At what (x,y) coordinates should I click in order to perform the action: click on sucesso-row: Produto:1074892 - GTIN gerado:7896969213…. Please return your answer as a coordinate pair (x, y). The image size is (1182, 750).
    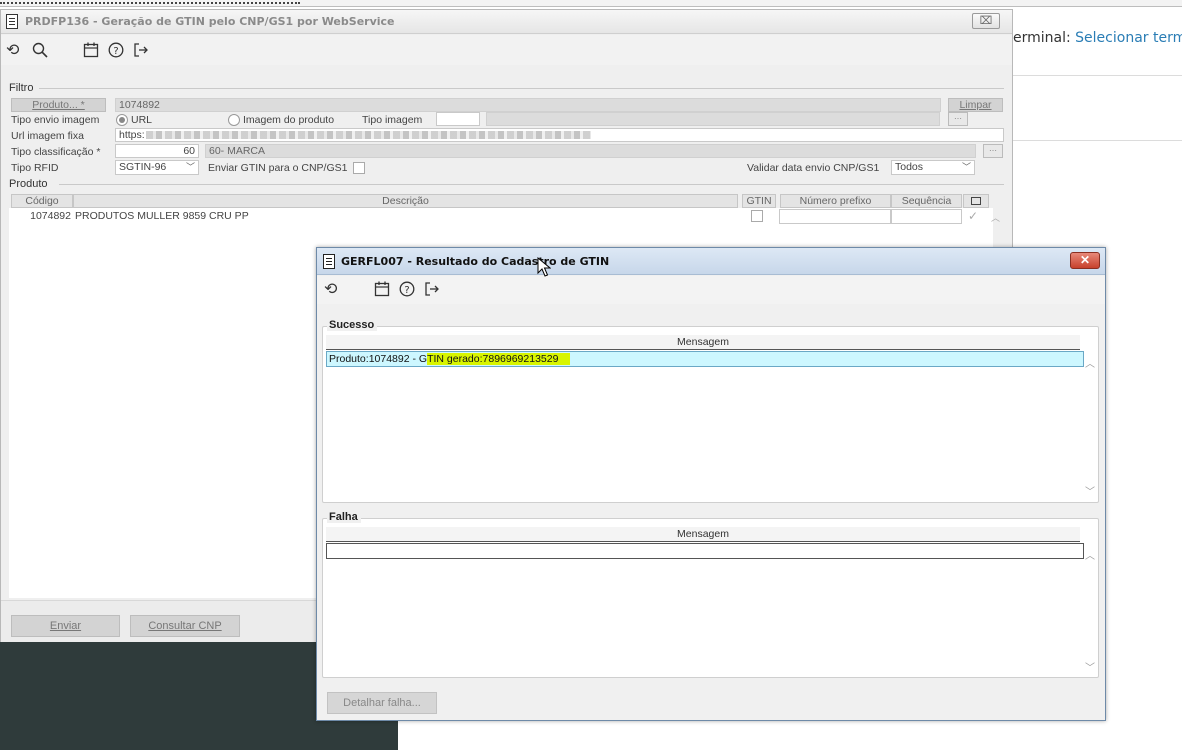
    Looking at the image, I should click on (705, 359).